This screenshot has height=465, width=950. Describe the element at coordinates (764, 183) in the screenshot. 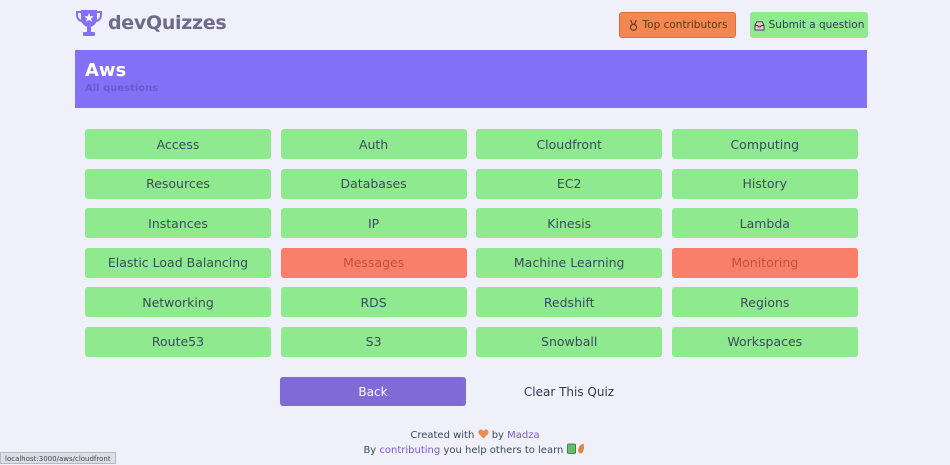

I see `topic-tile: History` at that location.